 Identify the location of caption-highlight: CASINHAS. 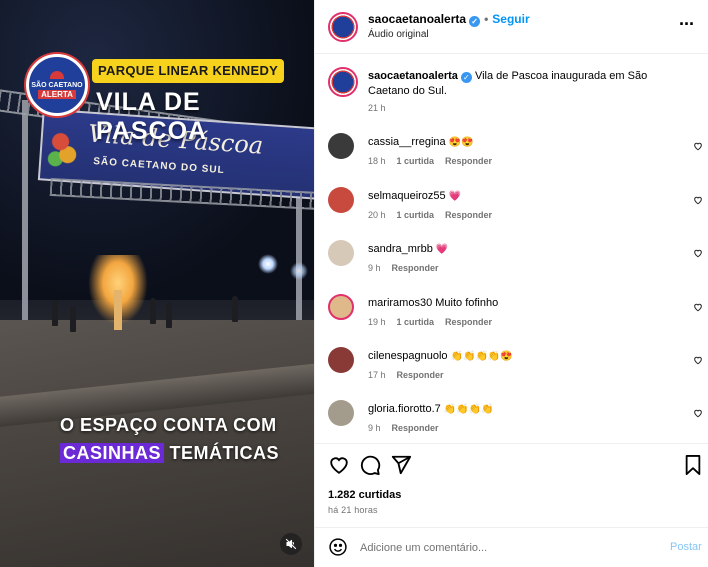
(112, 453).